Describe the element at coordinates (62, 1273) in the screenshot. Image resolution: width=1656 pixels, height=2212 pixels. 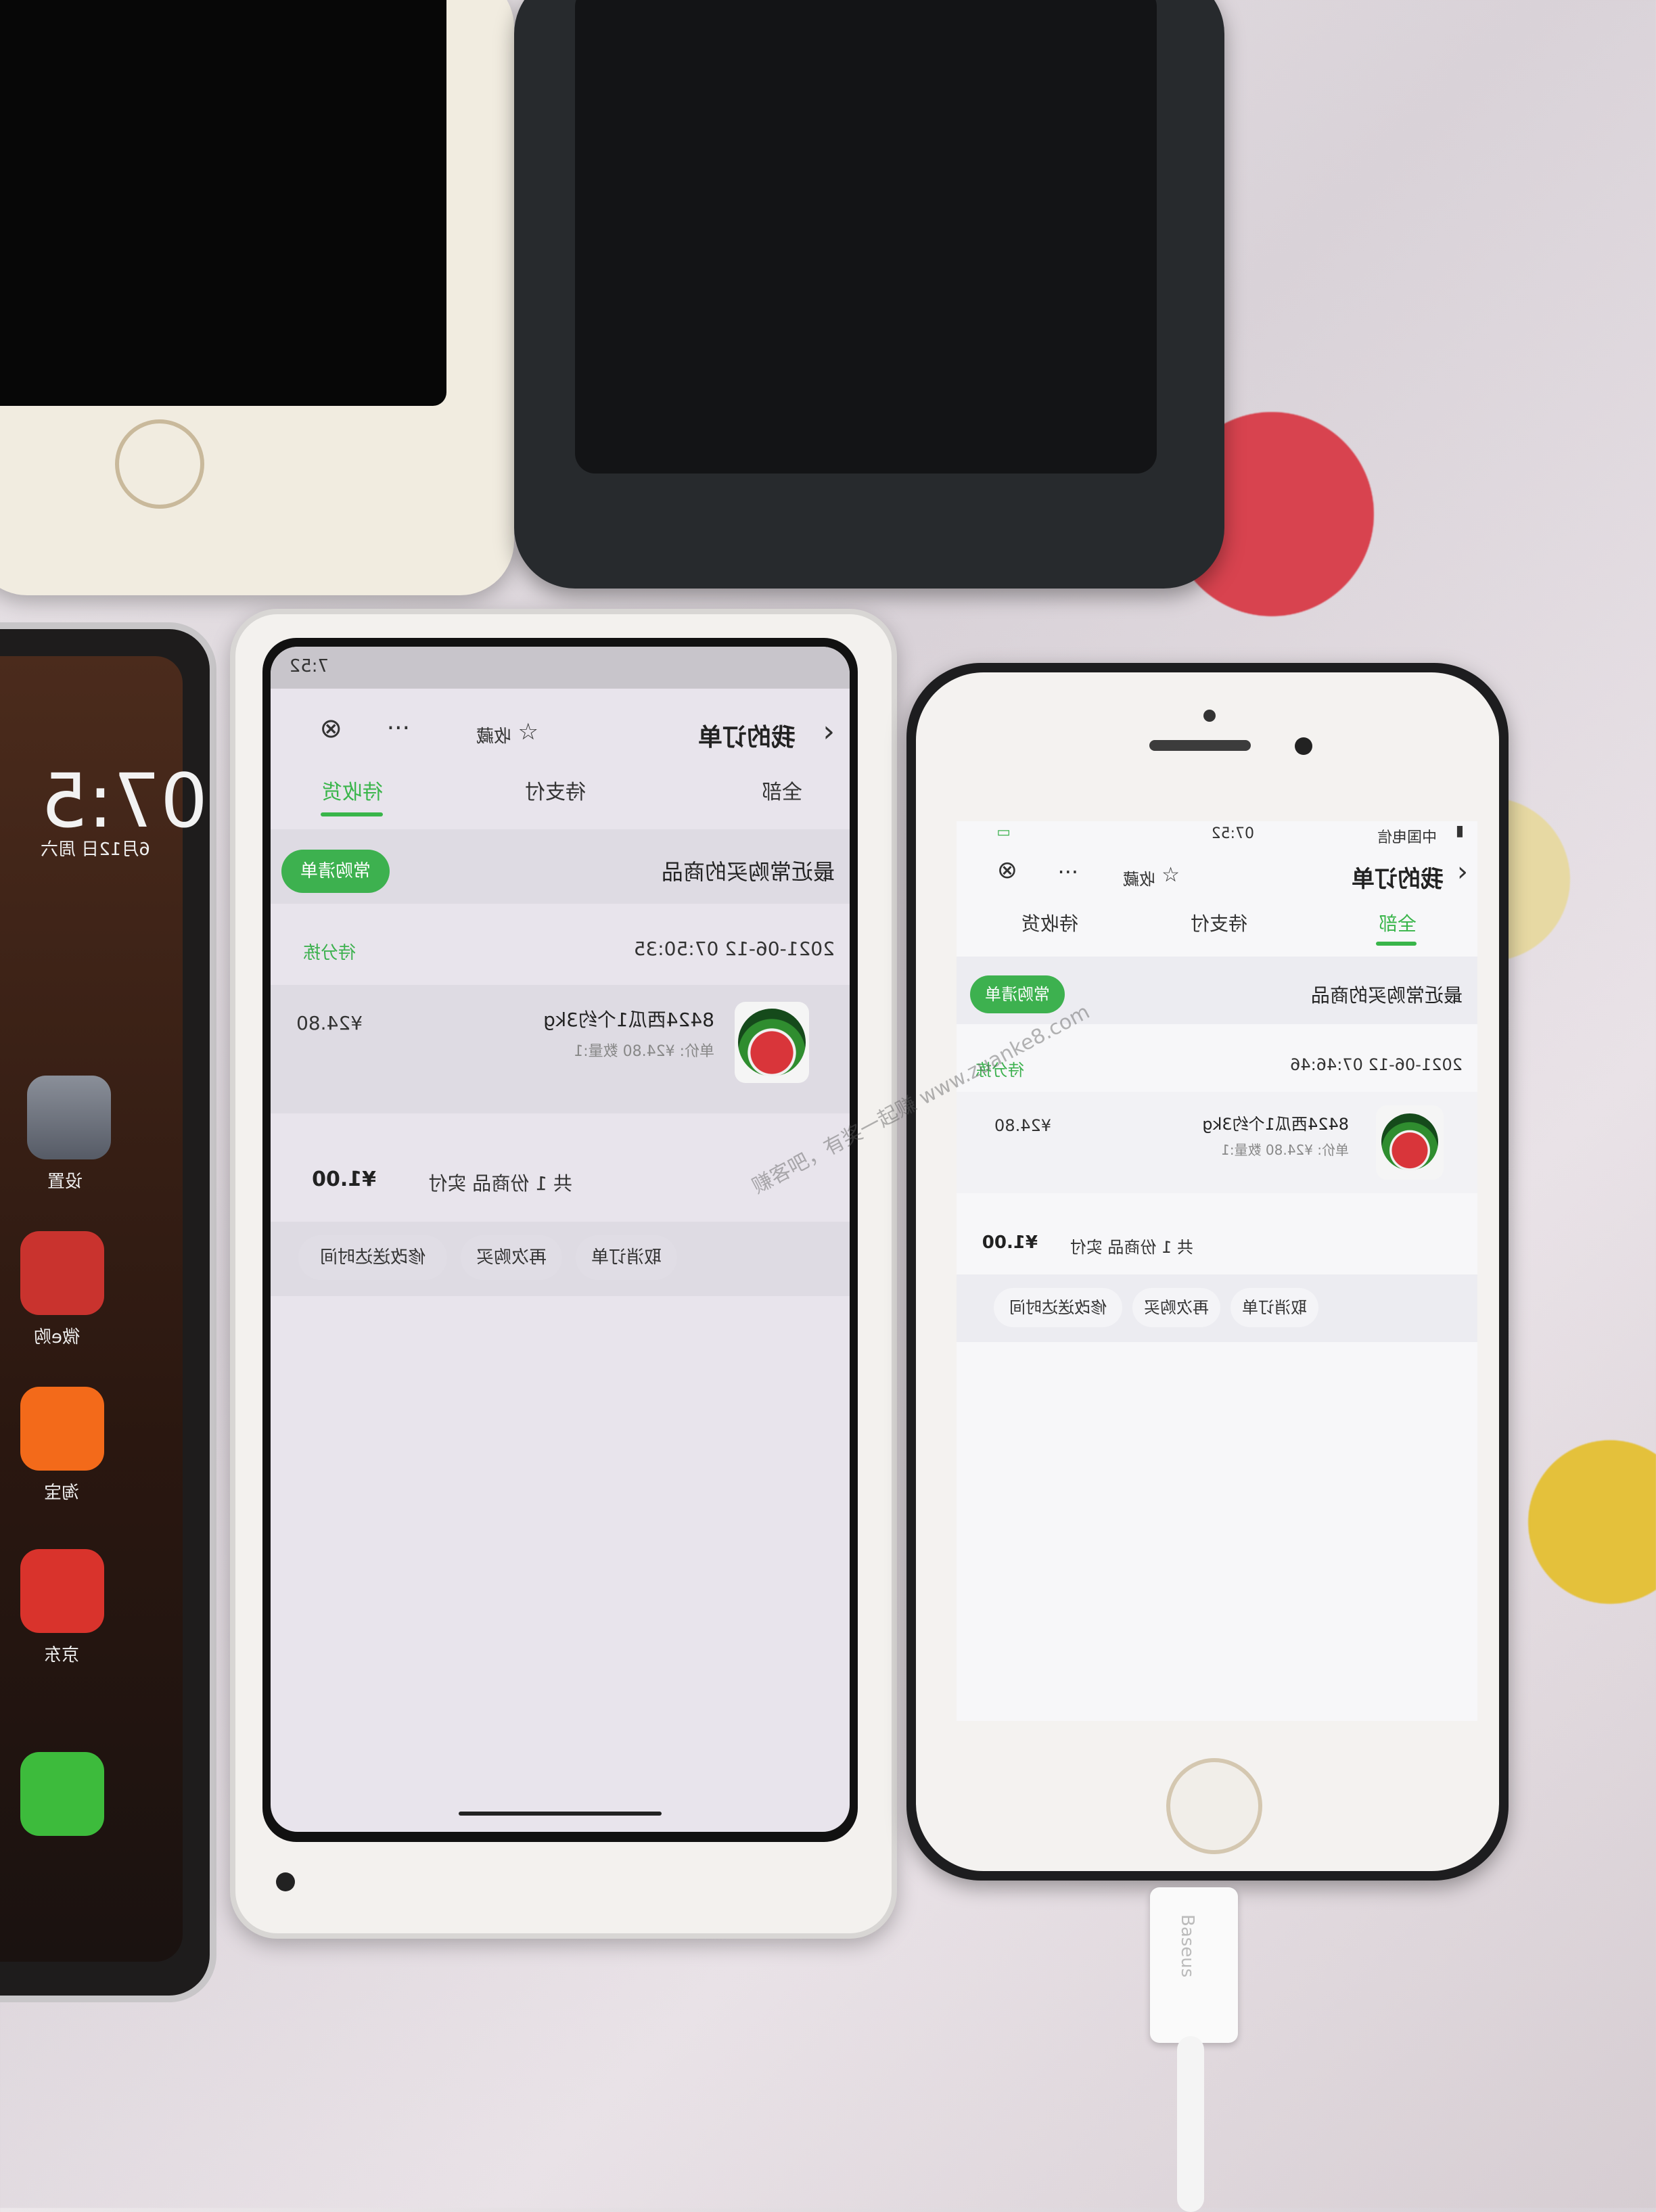
I see `weibo-app-icon` at that location.